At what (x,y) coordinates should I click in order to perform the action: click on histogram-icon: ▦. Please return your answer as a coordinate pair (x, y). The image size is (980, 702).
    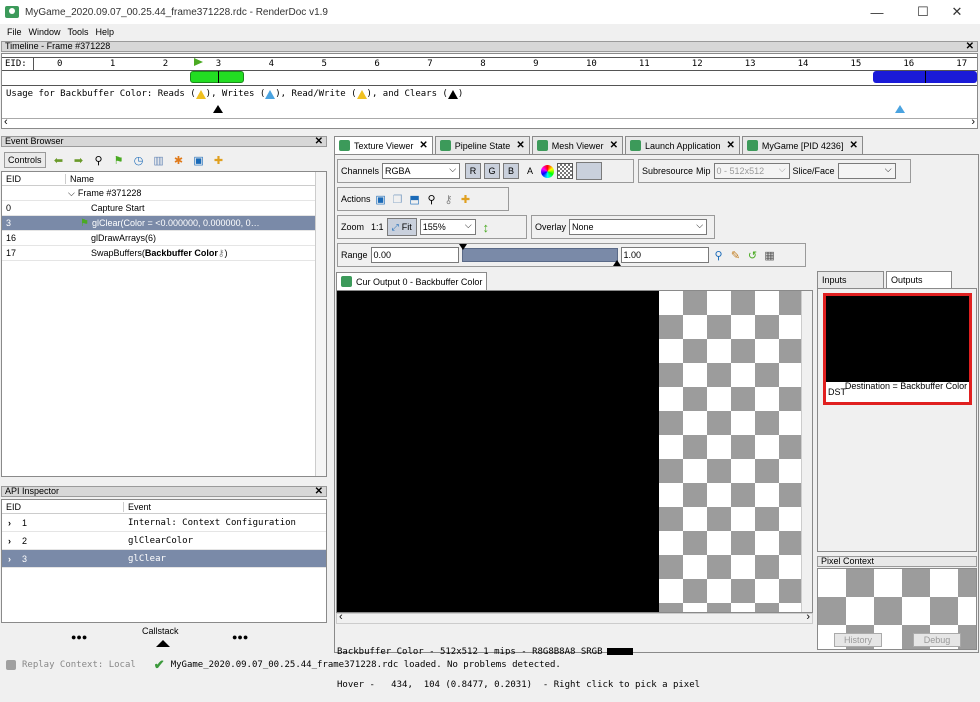
    Looking at the image, I should click on (770, 255).